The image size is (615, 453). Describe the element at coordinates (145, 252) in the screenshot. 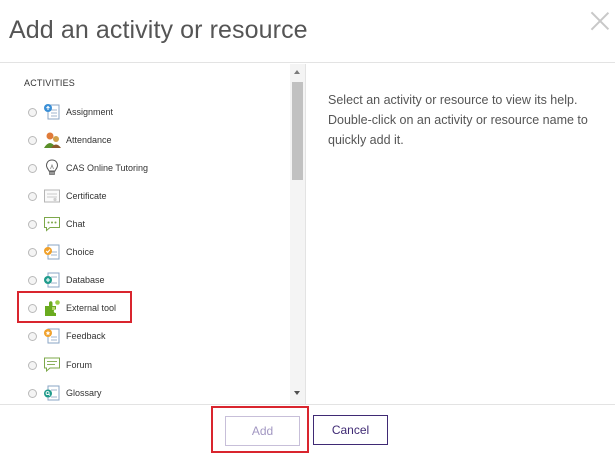

I see `list-item-choice: Choice` at that location.